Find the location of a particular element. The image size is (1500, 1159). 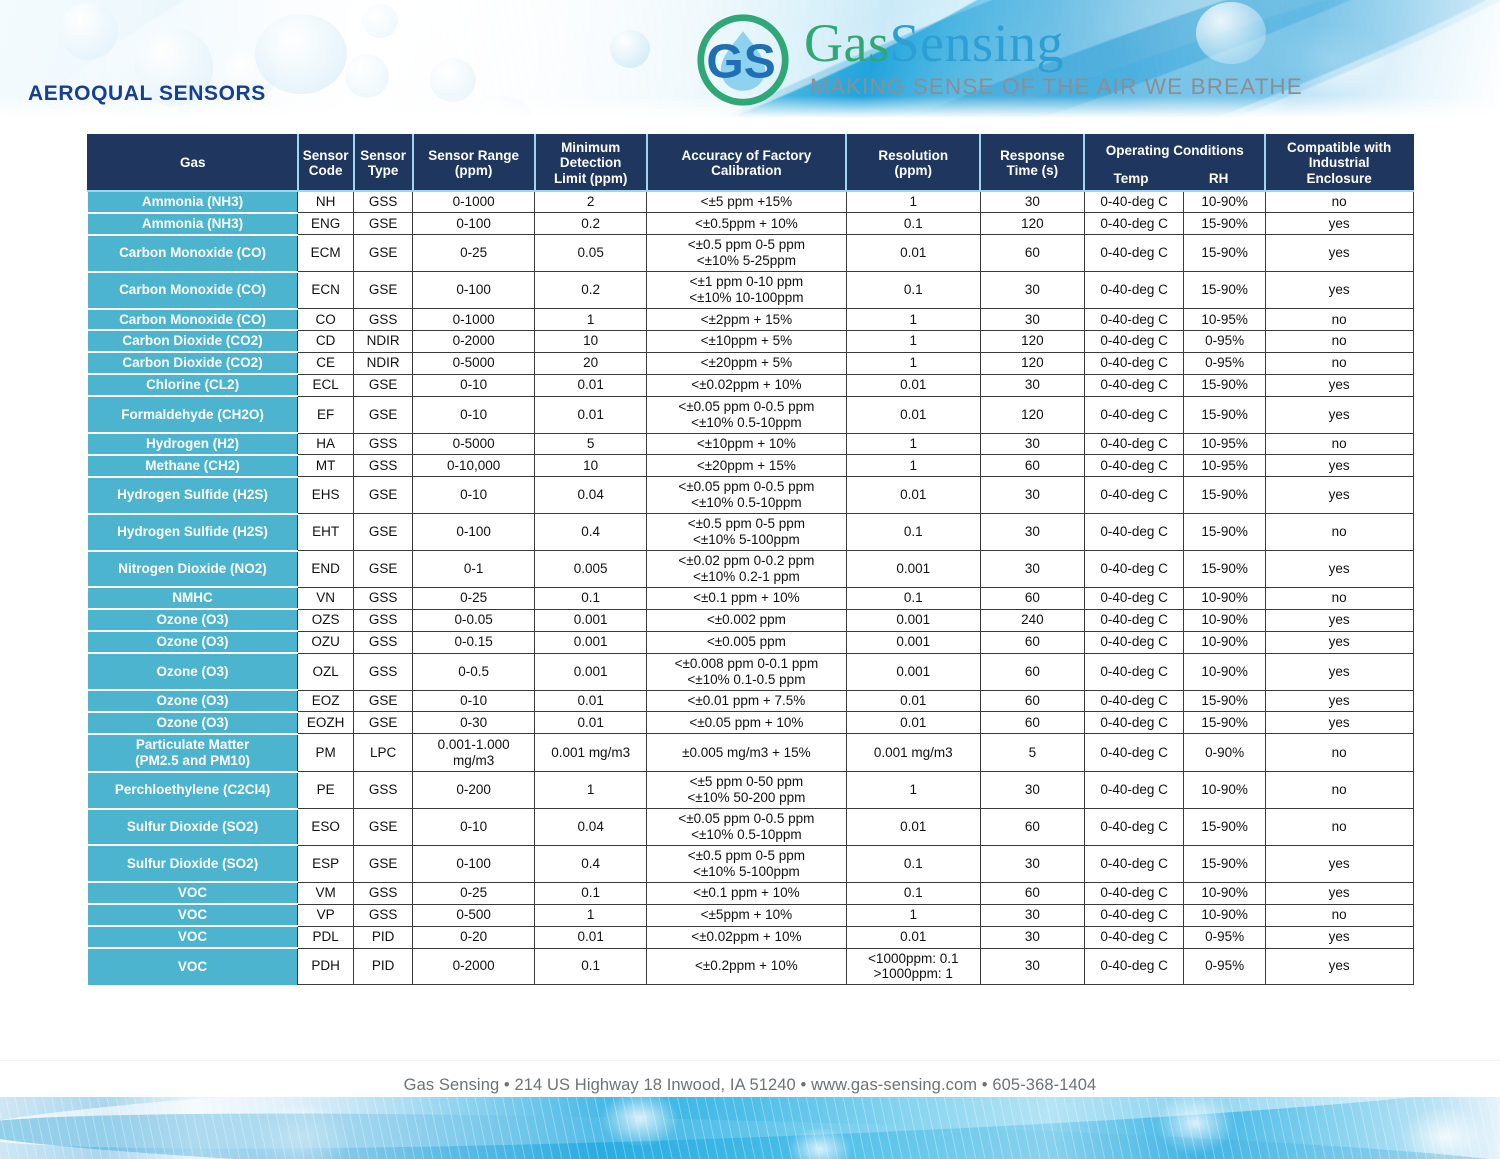

cell-accuracy: <±0.5 ppm 0-5 ppm <±10% 5-25ppm is located at coordinates (746, 253).